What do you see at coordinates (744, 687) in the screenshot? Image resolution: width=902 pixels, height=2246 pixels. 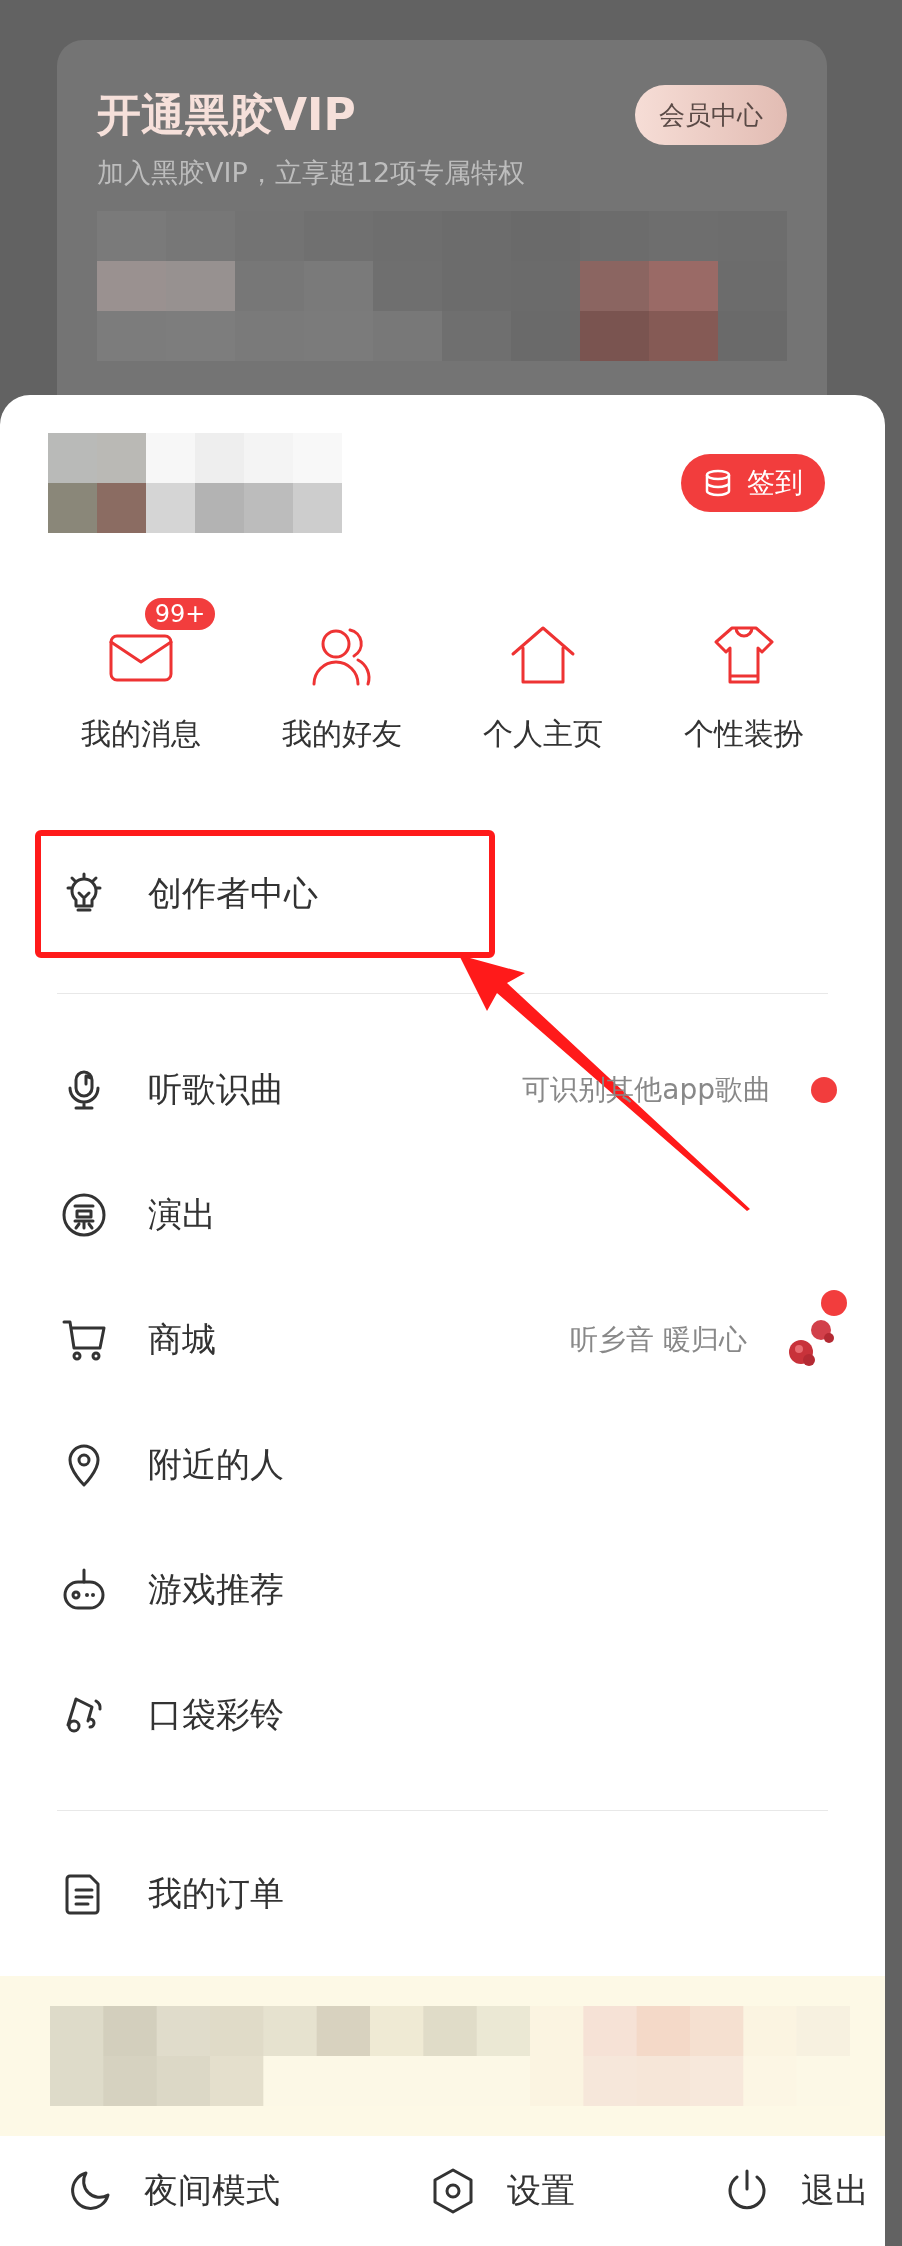 I see `shortcut-item: 个性装扮` at bounding box center [744, 687].